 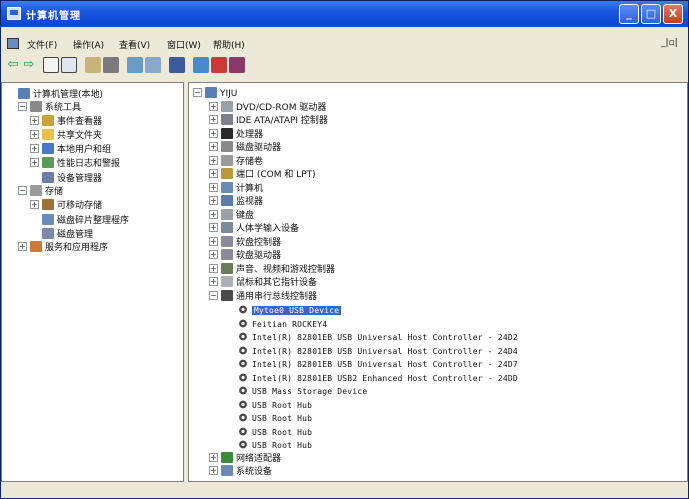 What do you see at coordinates (111, 65) in the screenshot?
I see `print-icon` at bounding box center [111, 65].